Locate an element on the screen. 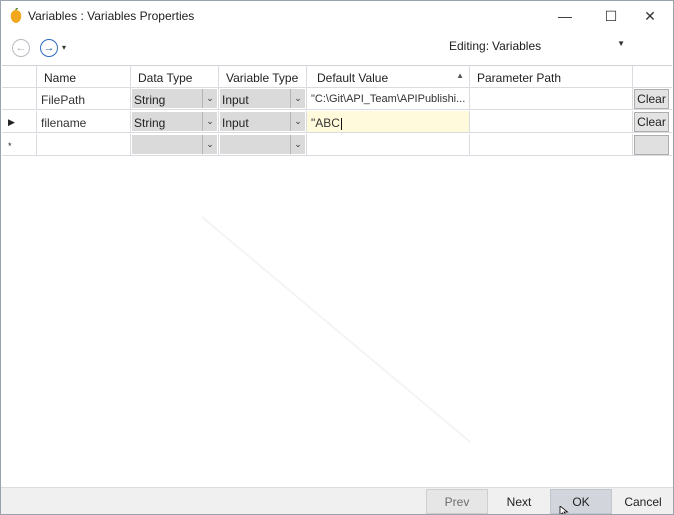  header-selector-cell is located at coordinates (19, 77).